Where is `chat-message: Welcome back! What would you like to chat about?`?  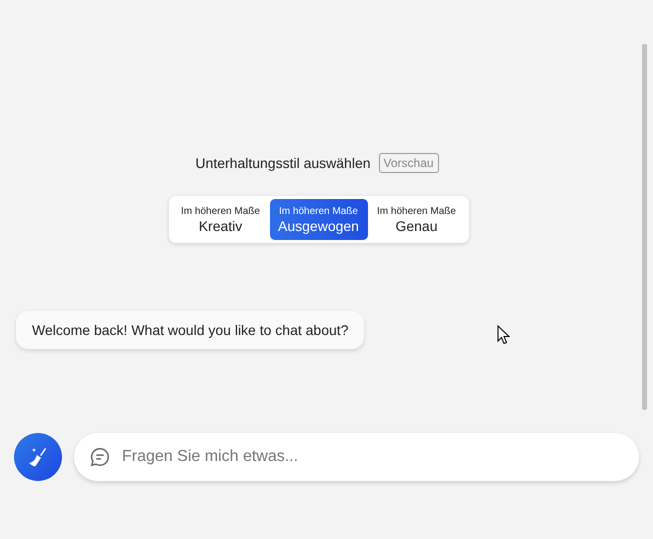 chat-message: Welcome back! What would you like to chat about? is located at coordinates (190, 330).